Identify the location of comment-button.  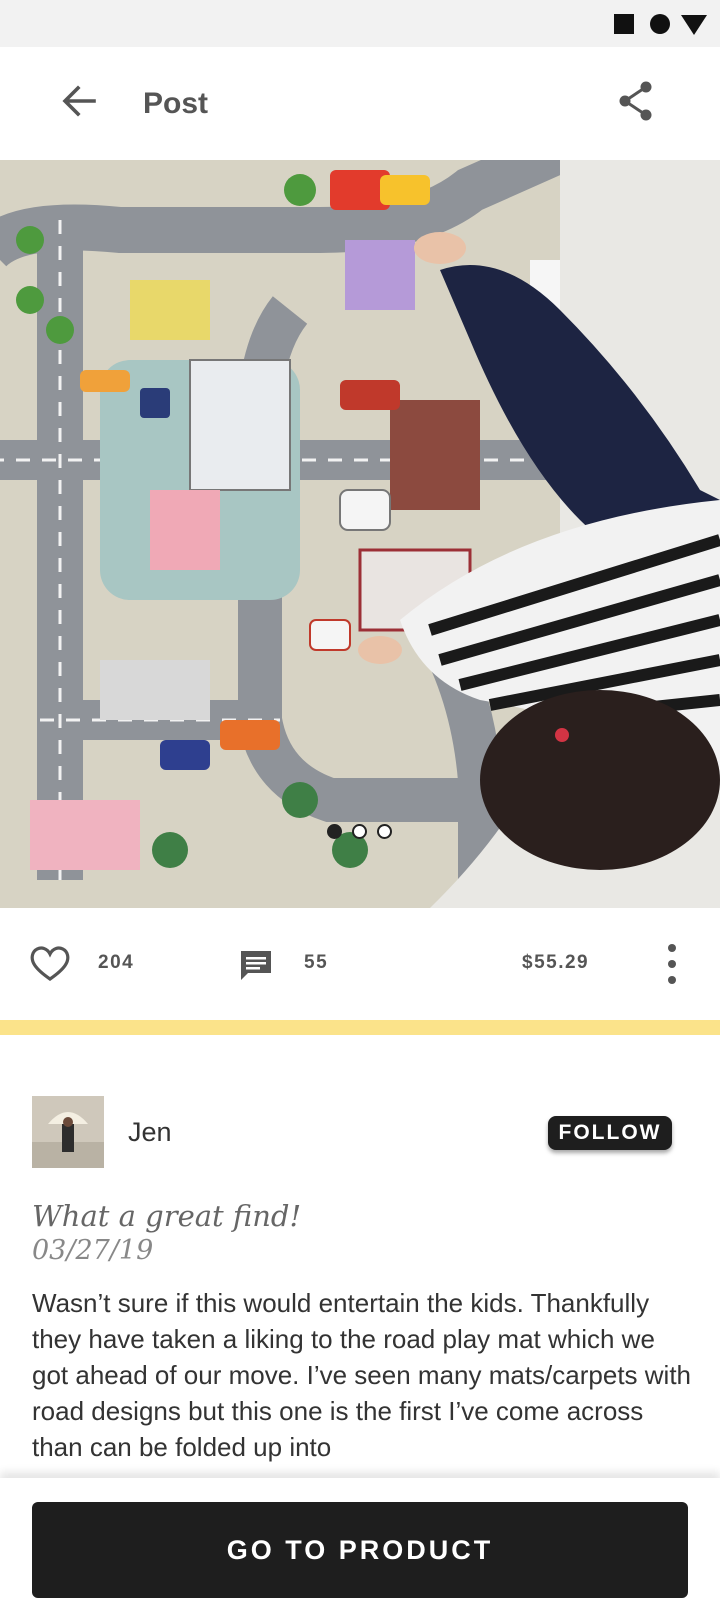
(256, 966).